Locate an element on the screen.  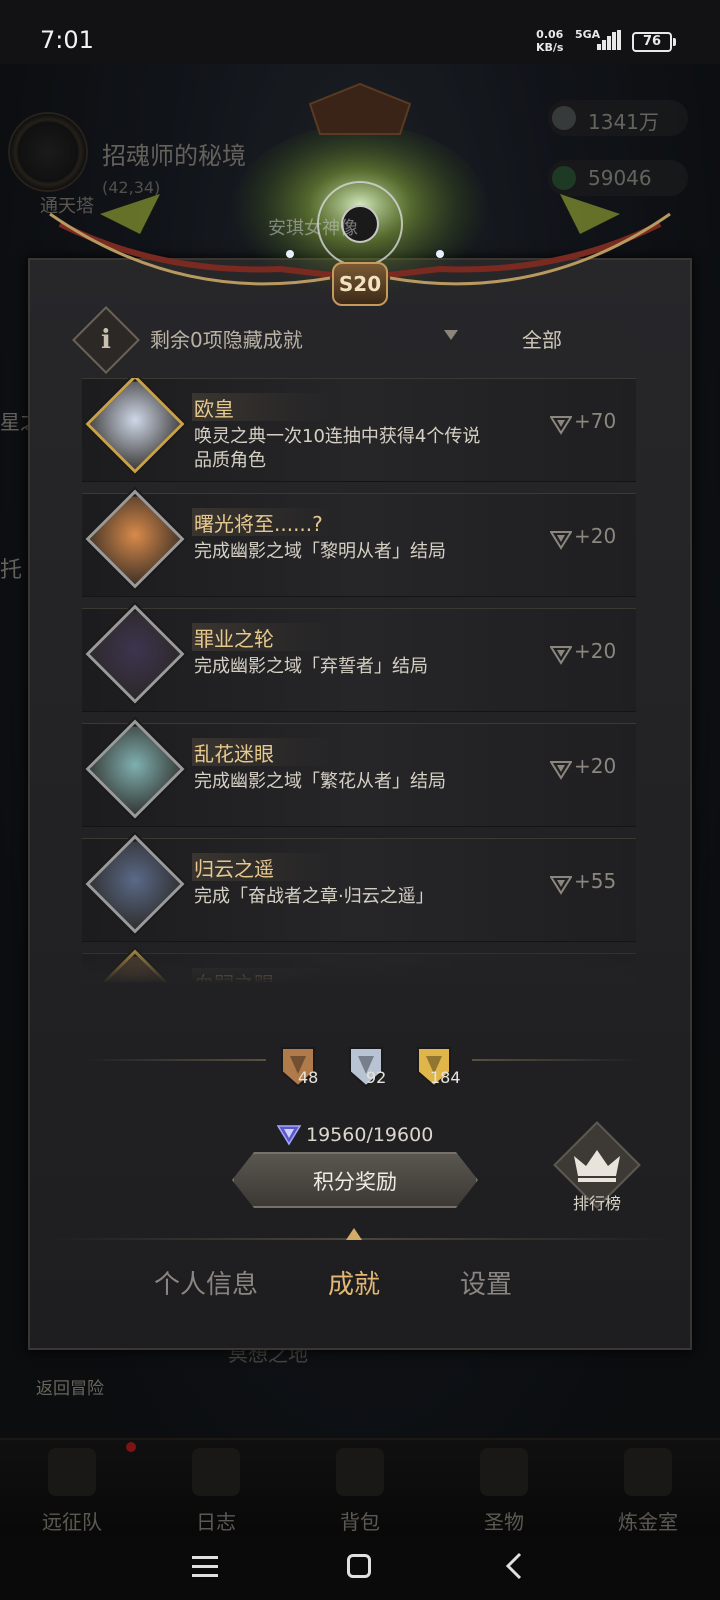
back-icon is located at coordinates (514, 1566).